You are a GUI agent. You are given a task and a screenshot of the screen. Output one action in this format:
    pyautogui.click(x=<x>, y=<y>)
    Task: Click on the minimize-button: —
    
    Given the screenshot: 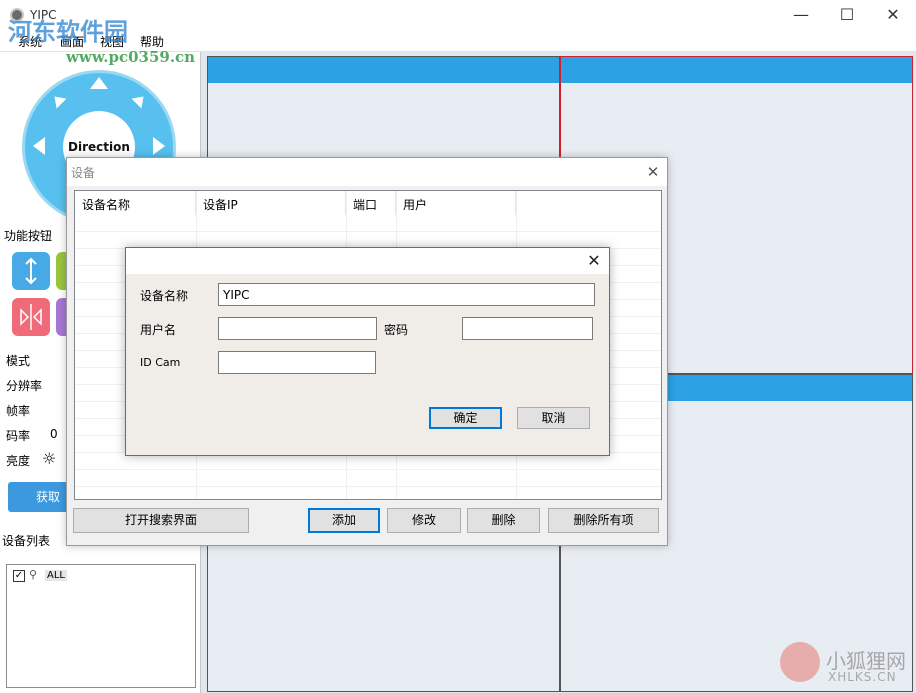 What is the action you would take?
    pyautogui.click(x=801, y=15)
    